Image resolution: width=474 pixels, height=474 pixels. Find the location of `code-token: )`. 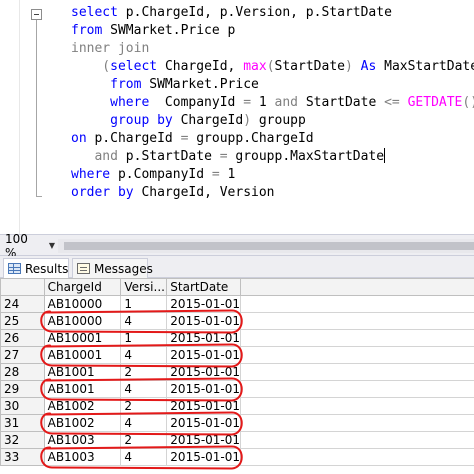

code-token: ) is located at coordinates (352, 66).